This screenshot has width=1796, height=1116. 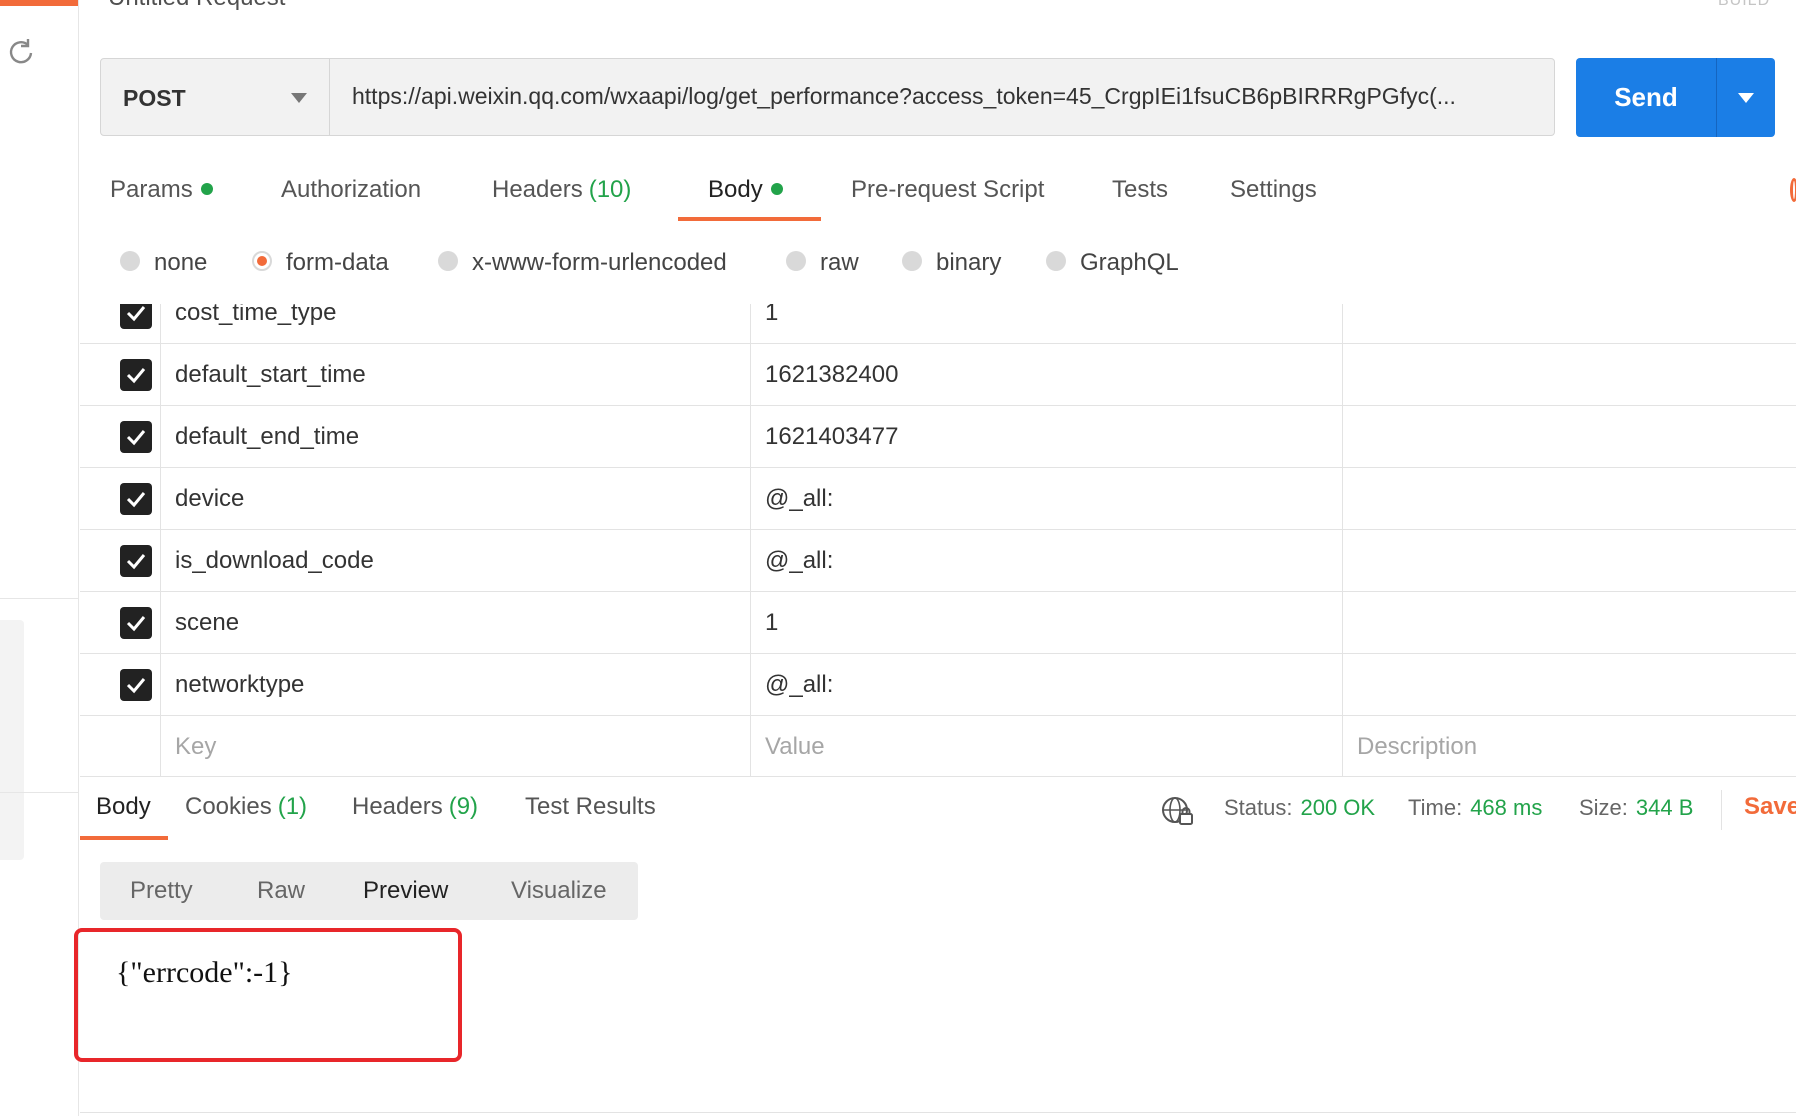 I want to click on radio-none: none, so click(x=163, y=263).